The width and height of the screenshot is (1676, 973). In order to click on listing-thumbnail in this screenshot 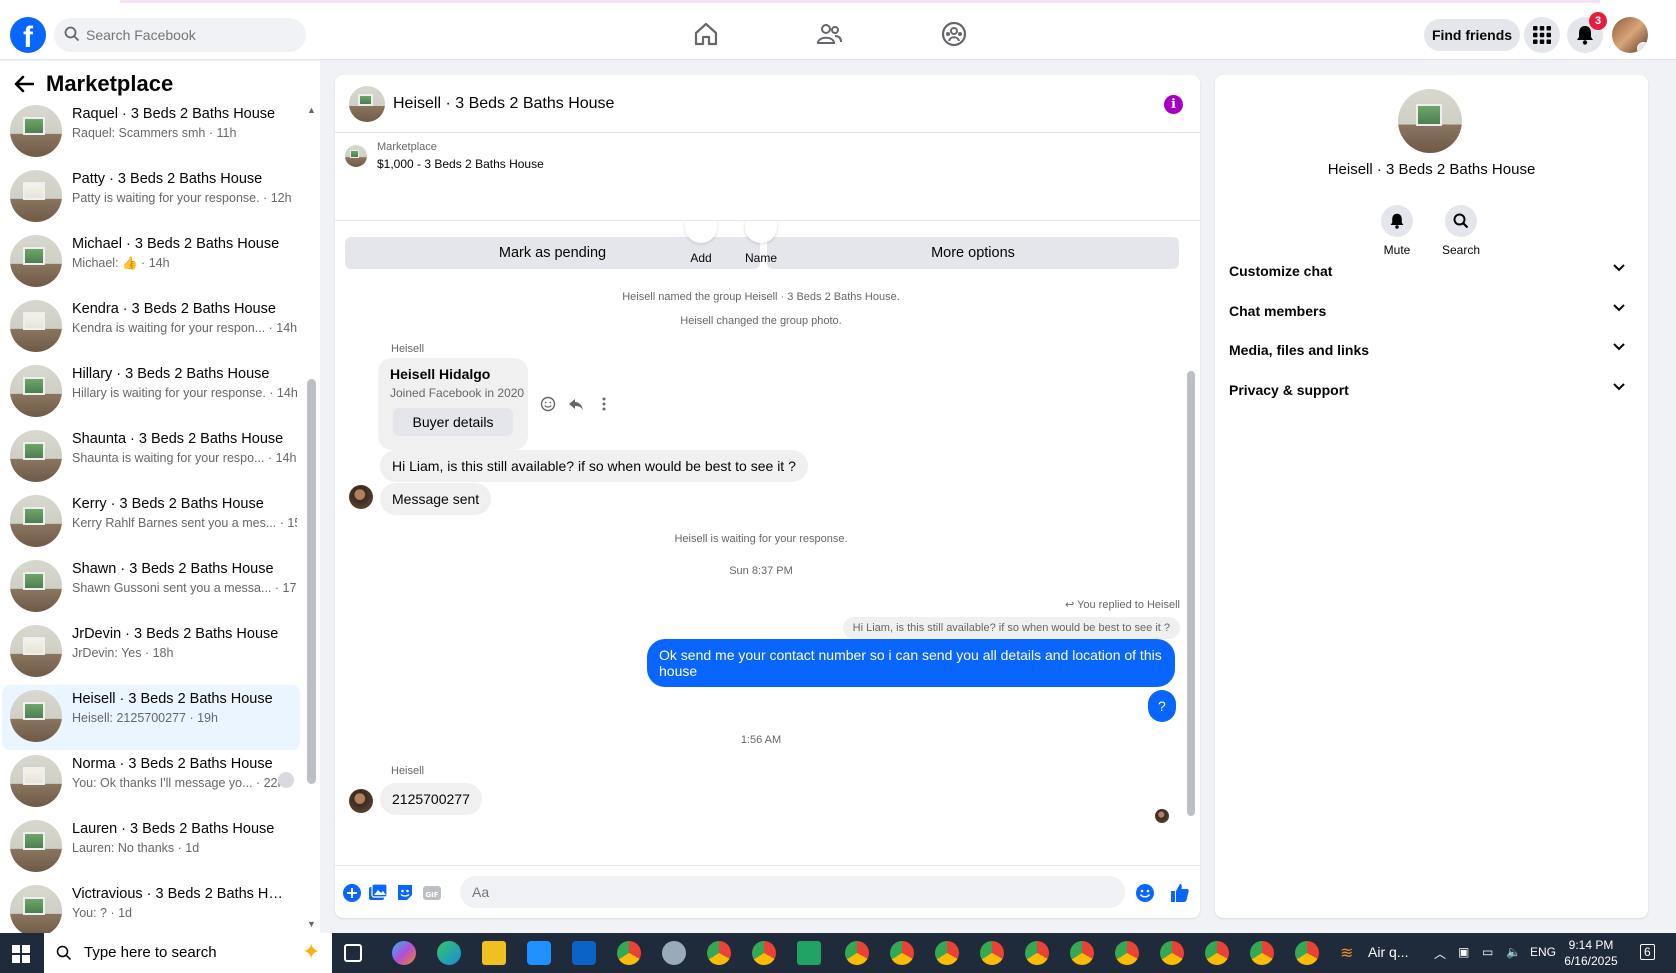, I will do `click(356, 156)`.